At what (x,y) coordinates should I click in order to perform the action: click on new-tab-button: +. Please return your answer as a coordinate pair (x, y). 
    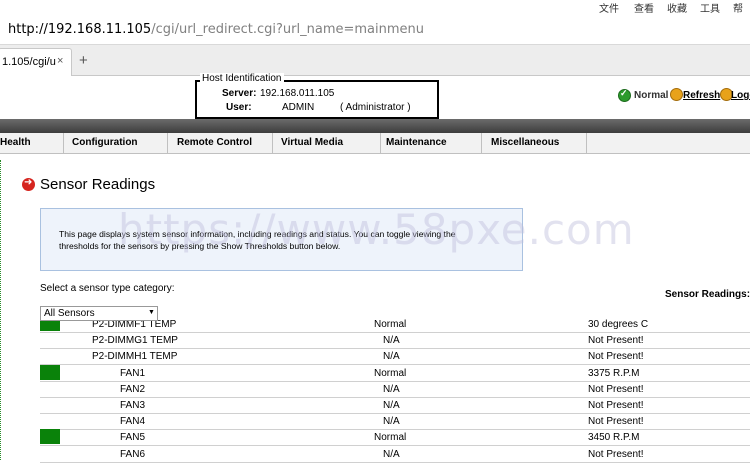
    Looking at the image, I should click on (83, 60).